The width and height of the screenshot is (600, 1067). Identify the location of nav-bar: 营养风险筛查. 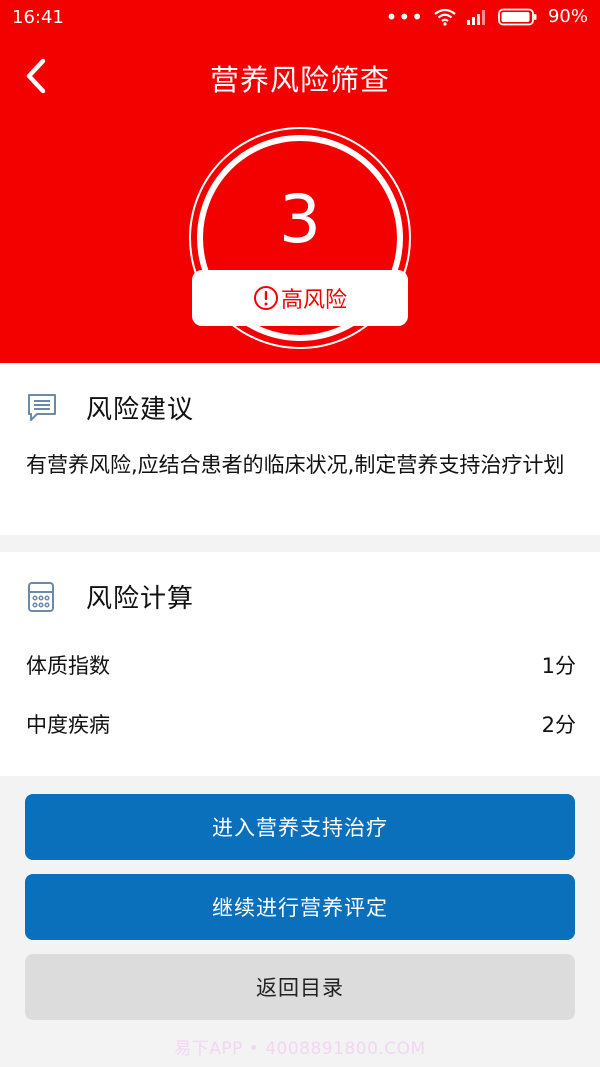
(300, 76).